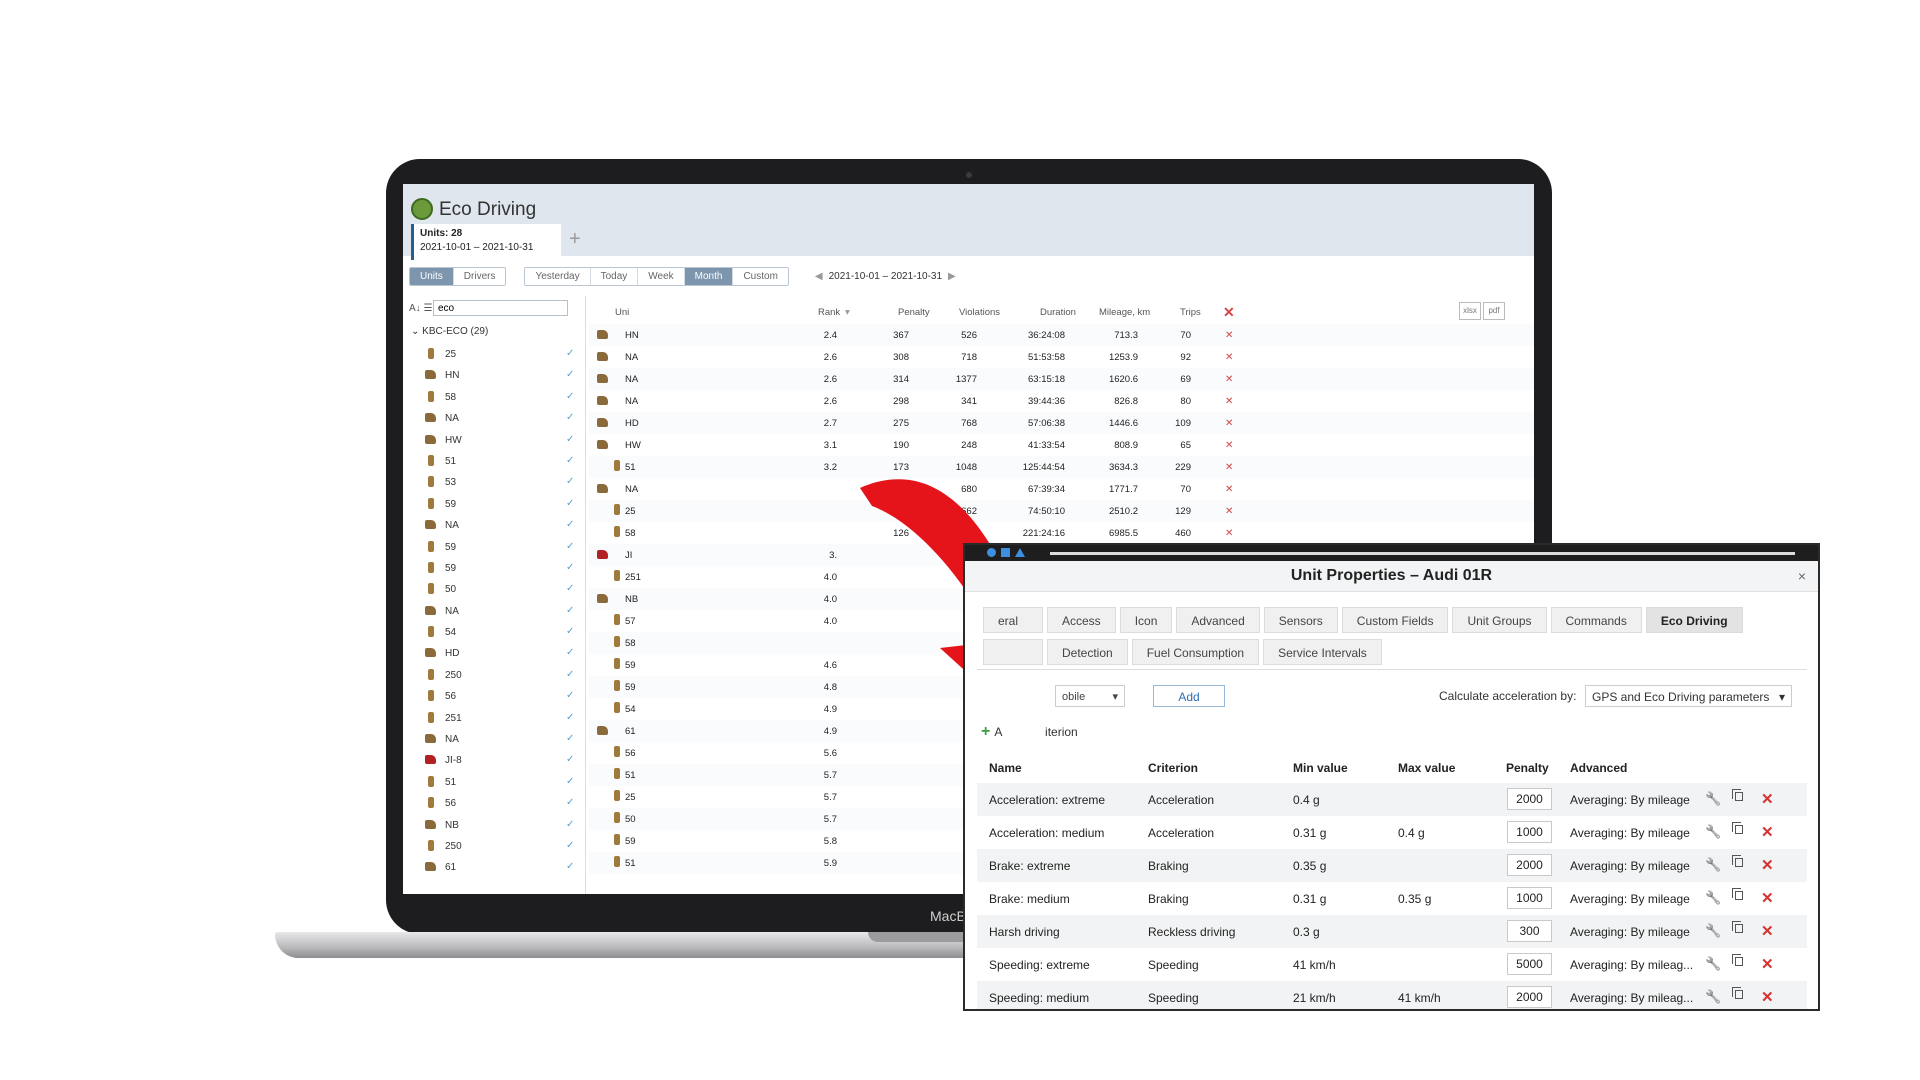 This screenshot has height=1080, width=1920. What do you see at coordinates (1395, 620) in the screenshot?
I see `tab-custom-fields: Custom Fields` at bounding box center [1395, 620].